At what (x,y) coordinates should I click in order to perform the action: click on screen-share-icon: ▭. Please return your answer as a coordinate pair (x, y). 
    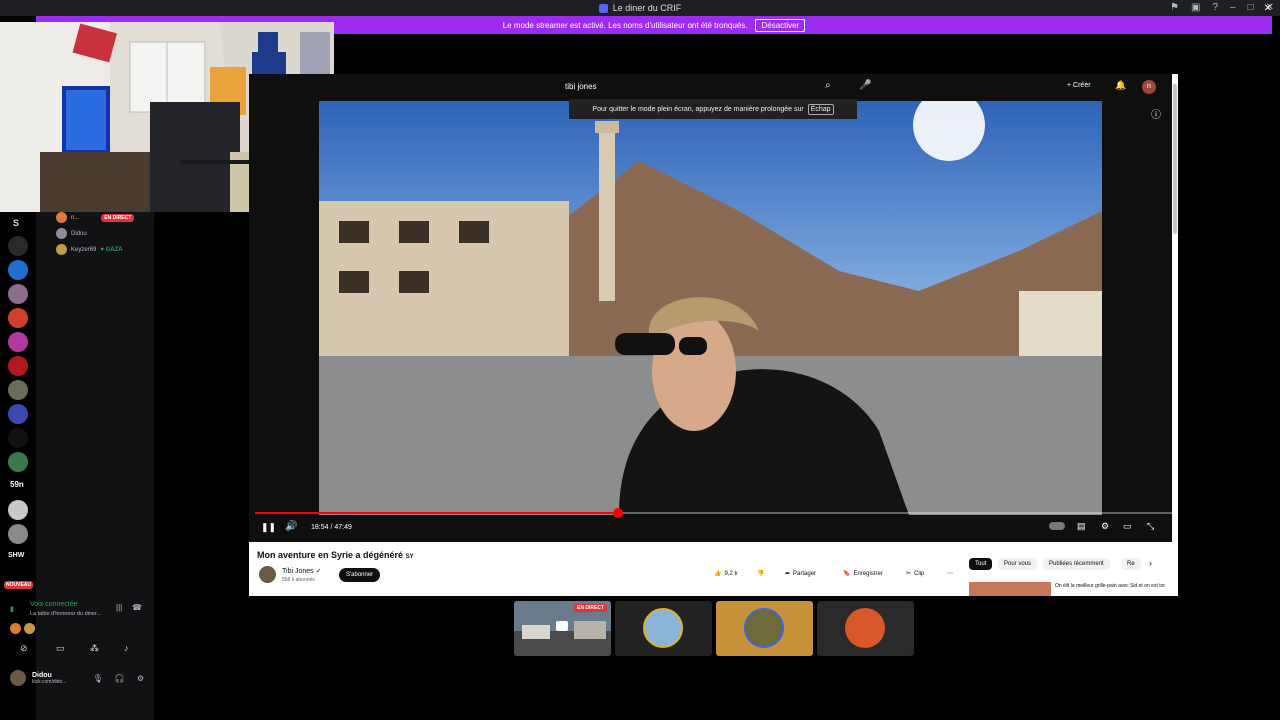
    Looking at the image, I should click on (60, 648).